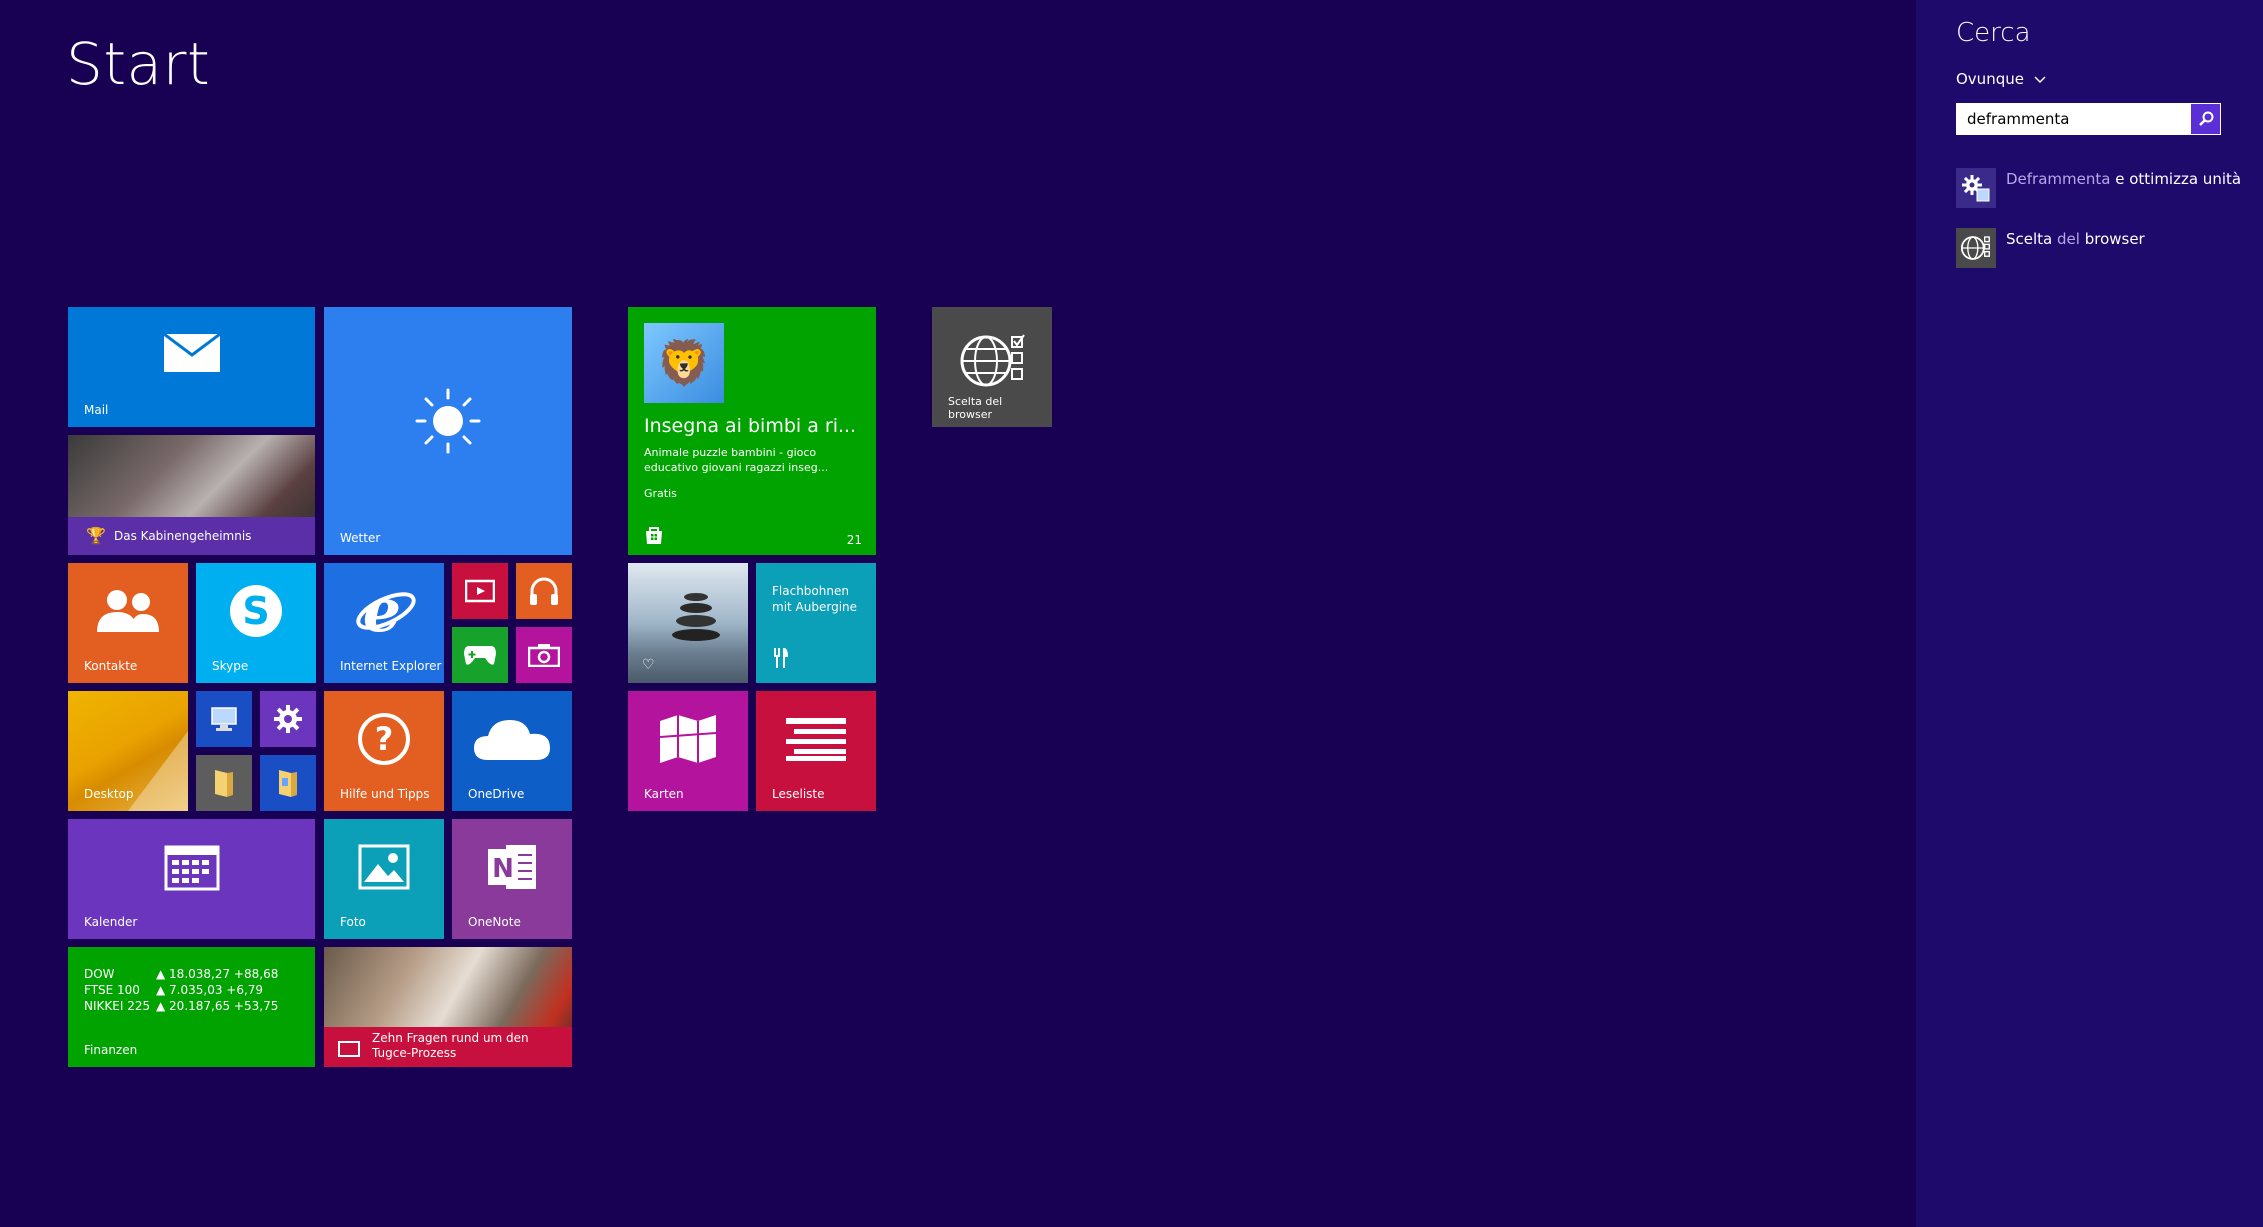 The image size is (2263, 1227). I want to click on tile-skype: S Skype, so click(256, 623).